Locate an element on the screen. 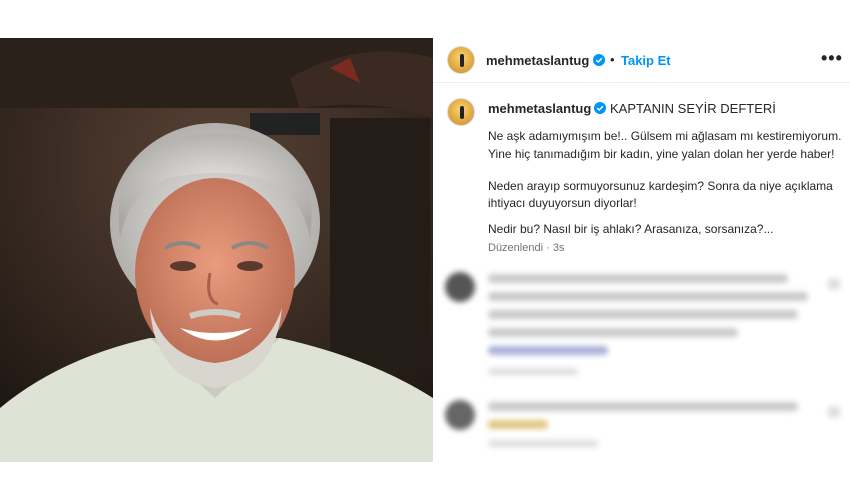  header-username: mehmetaslantug is located at coordinates (537, 60).